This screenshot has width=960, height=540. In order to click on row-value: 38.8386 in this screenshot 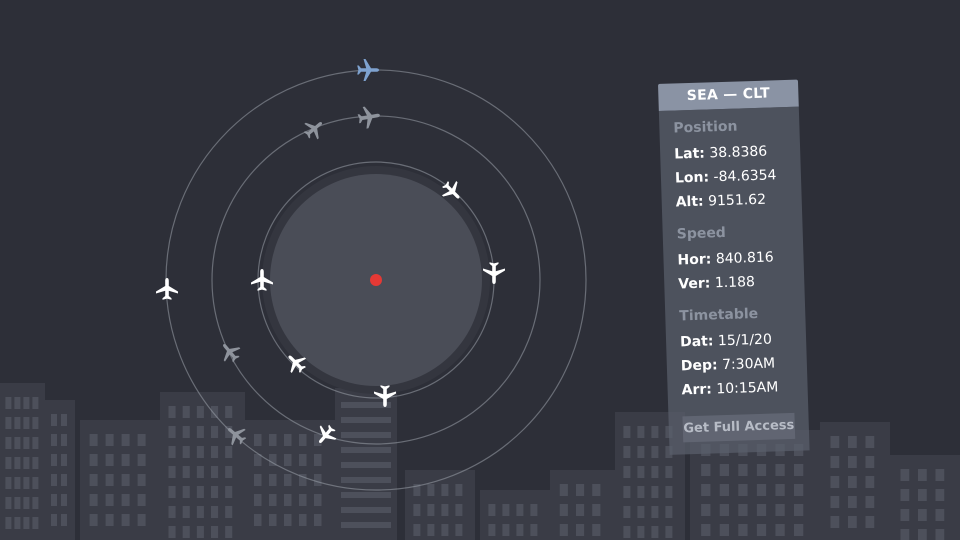, I will do `click(738, 152)`.